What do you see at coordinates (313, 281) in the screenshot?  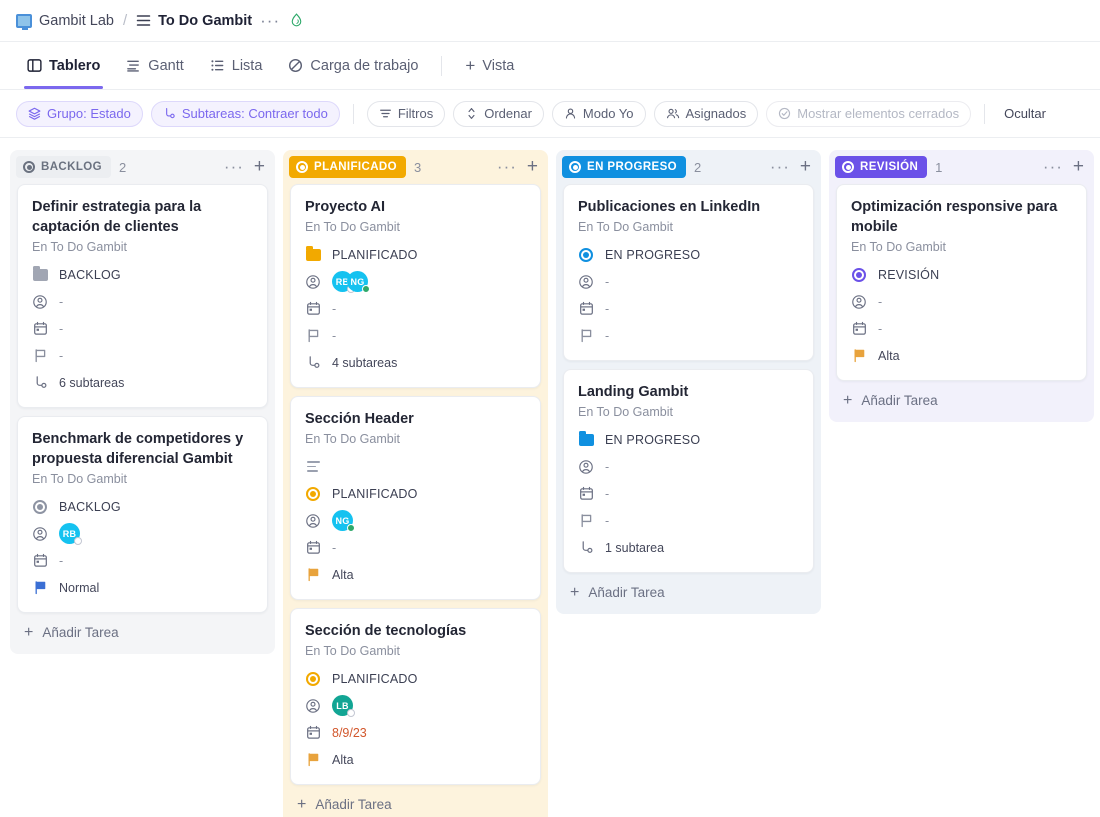 I see `assignee-icon` at bounding box center [313, 281].